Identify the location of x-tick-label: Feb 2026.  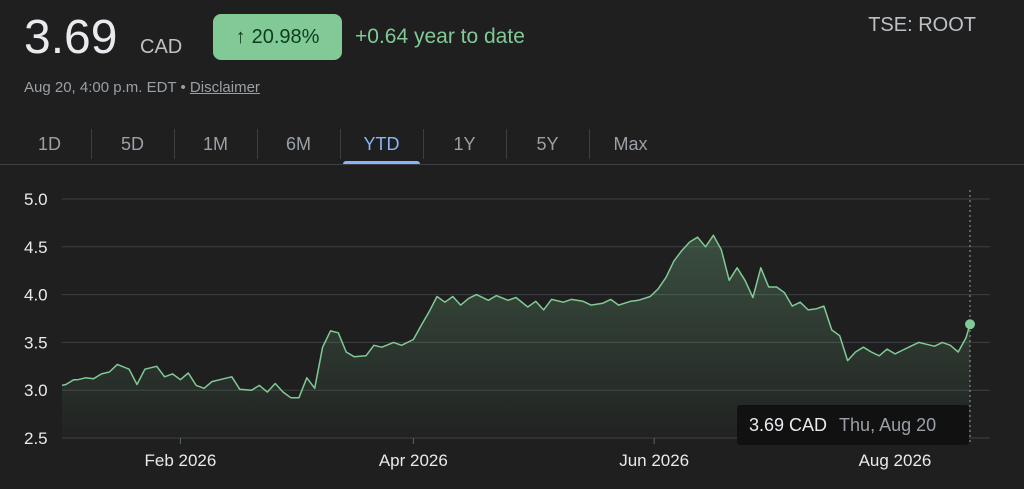
(181, 460).